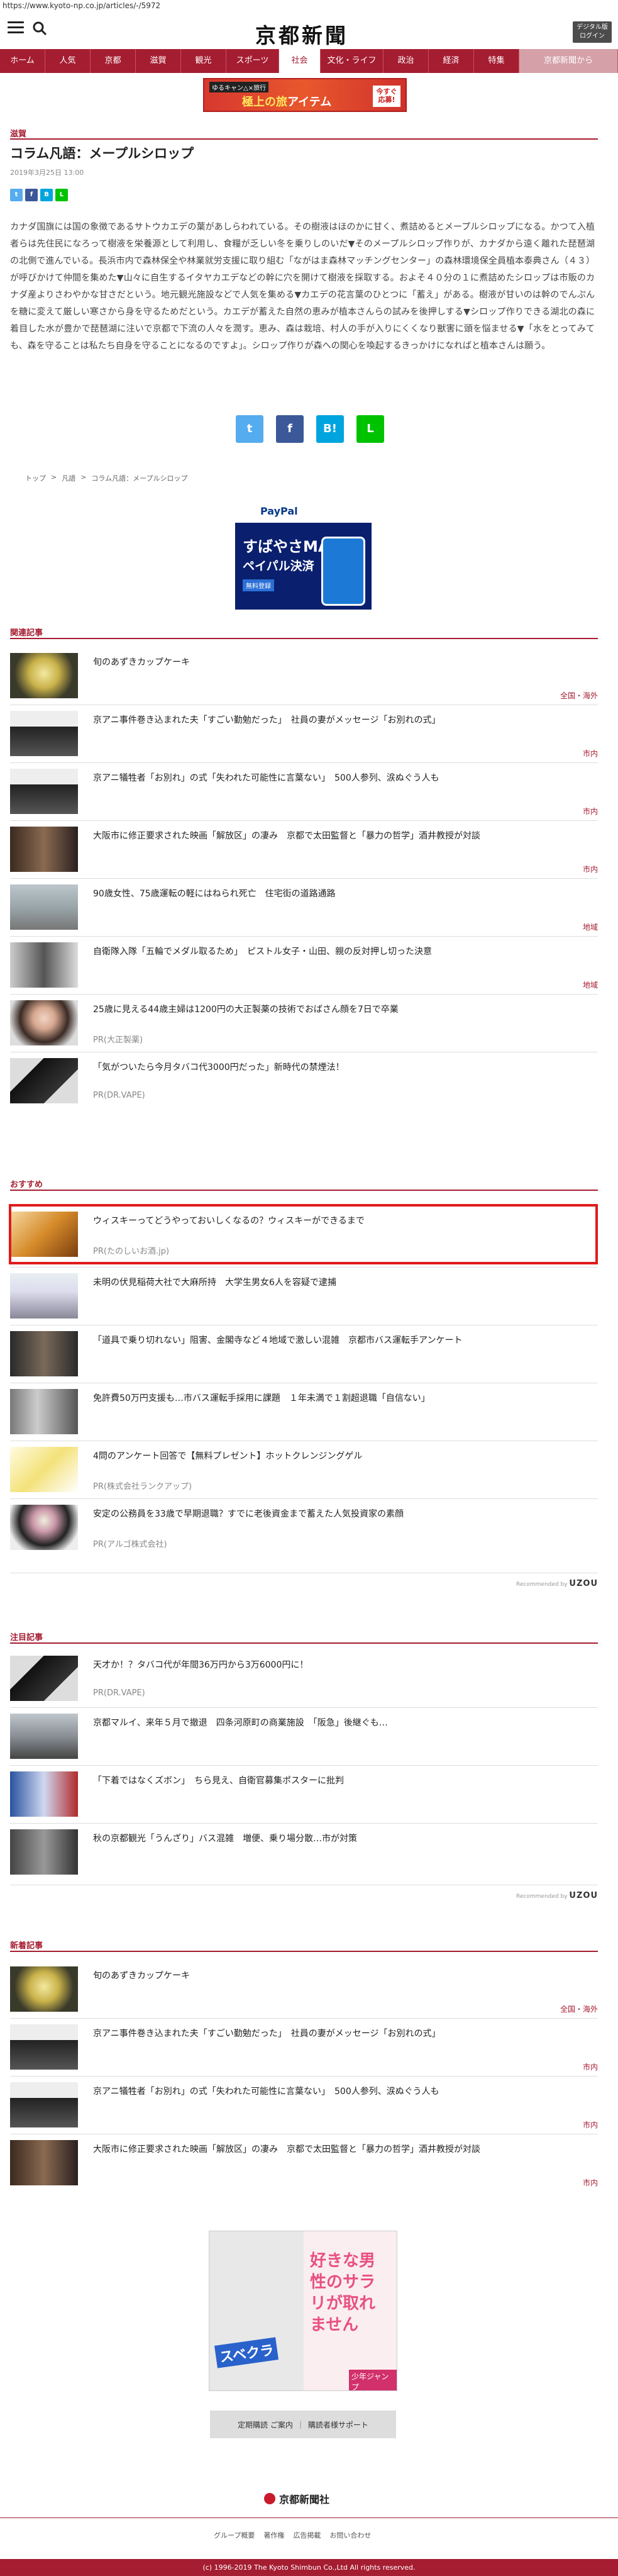  What do you see at coordinates (302, 34) in the screenshot?
I see `site-logo: 京都新聞` at bounding box center [302, 34].